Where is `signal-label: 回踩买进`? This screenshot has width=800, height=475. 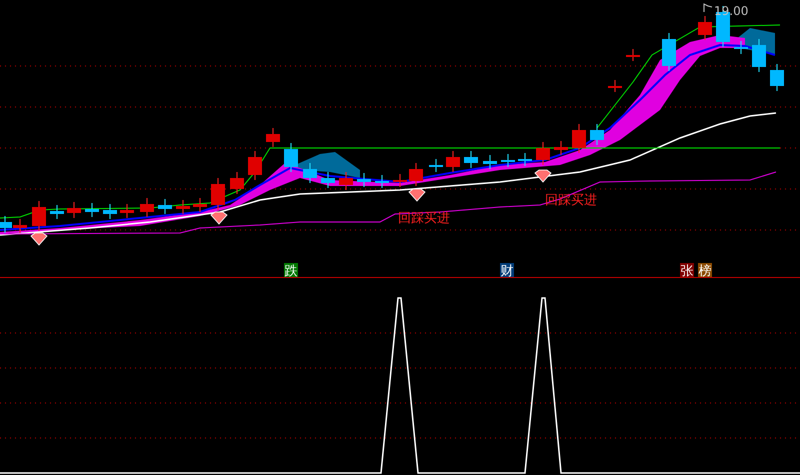 signal-label: 回踩买进 is located at coordinates (424, 218).